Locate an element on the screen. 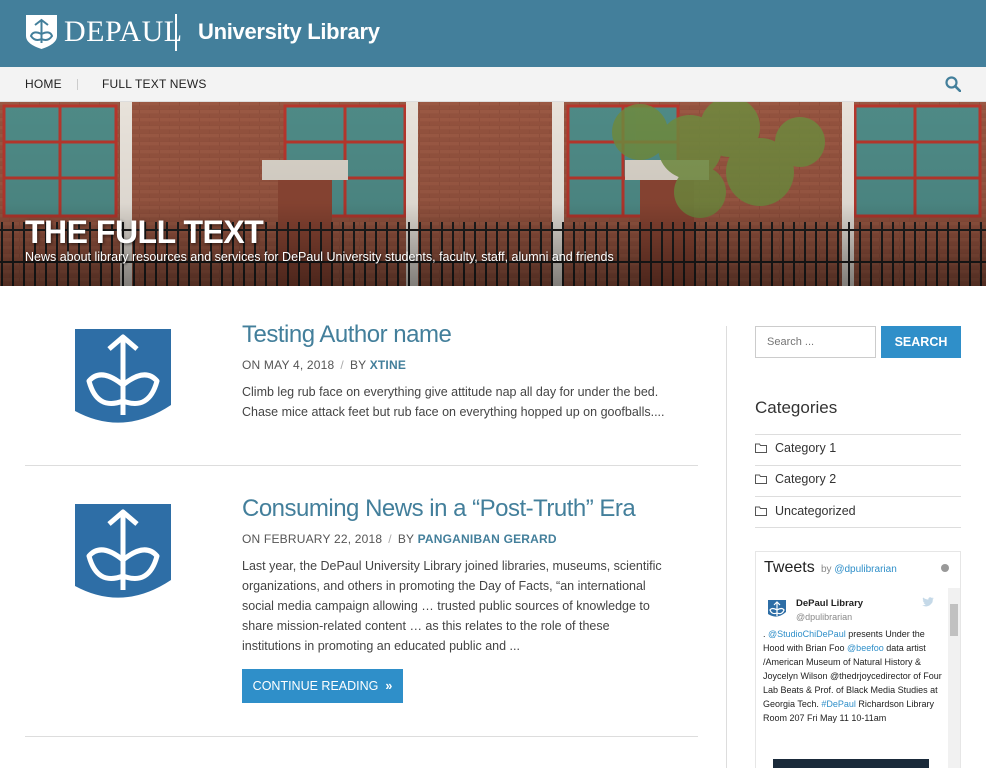 The image size is (986, 768). tweet-author-handle: @dpulibrarian is located at coordinates (824, 617).